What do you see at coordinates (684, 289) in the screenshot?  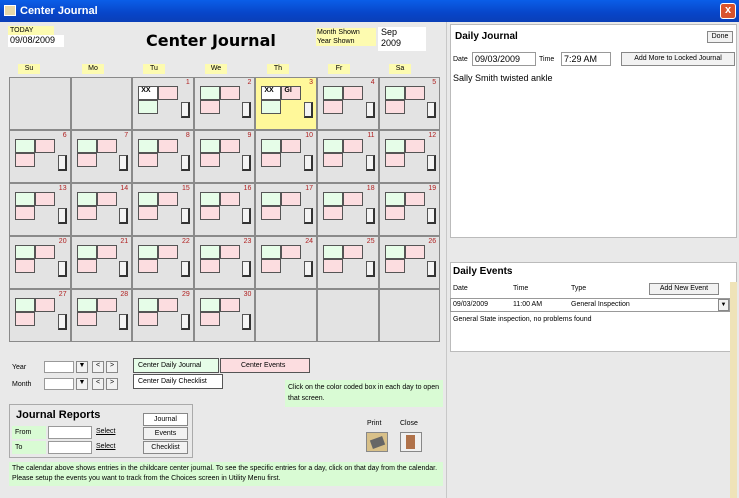 I see `add-new-event-button: Add New Event` at bounding box center [684, 289].